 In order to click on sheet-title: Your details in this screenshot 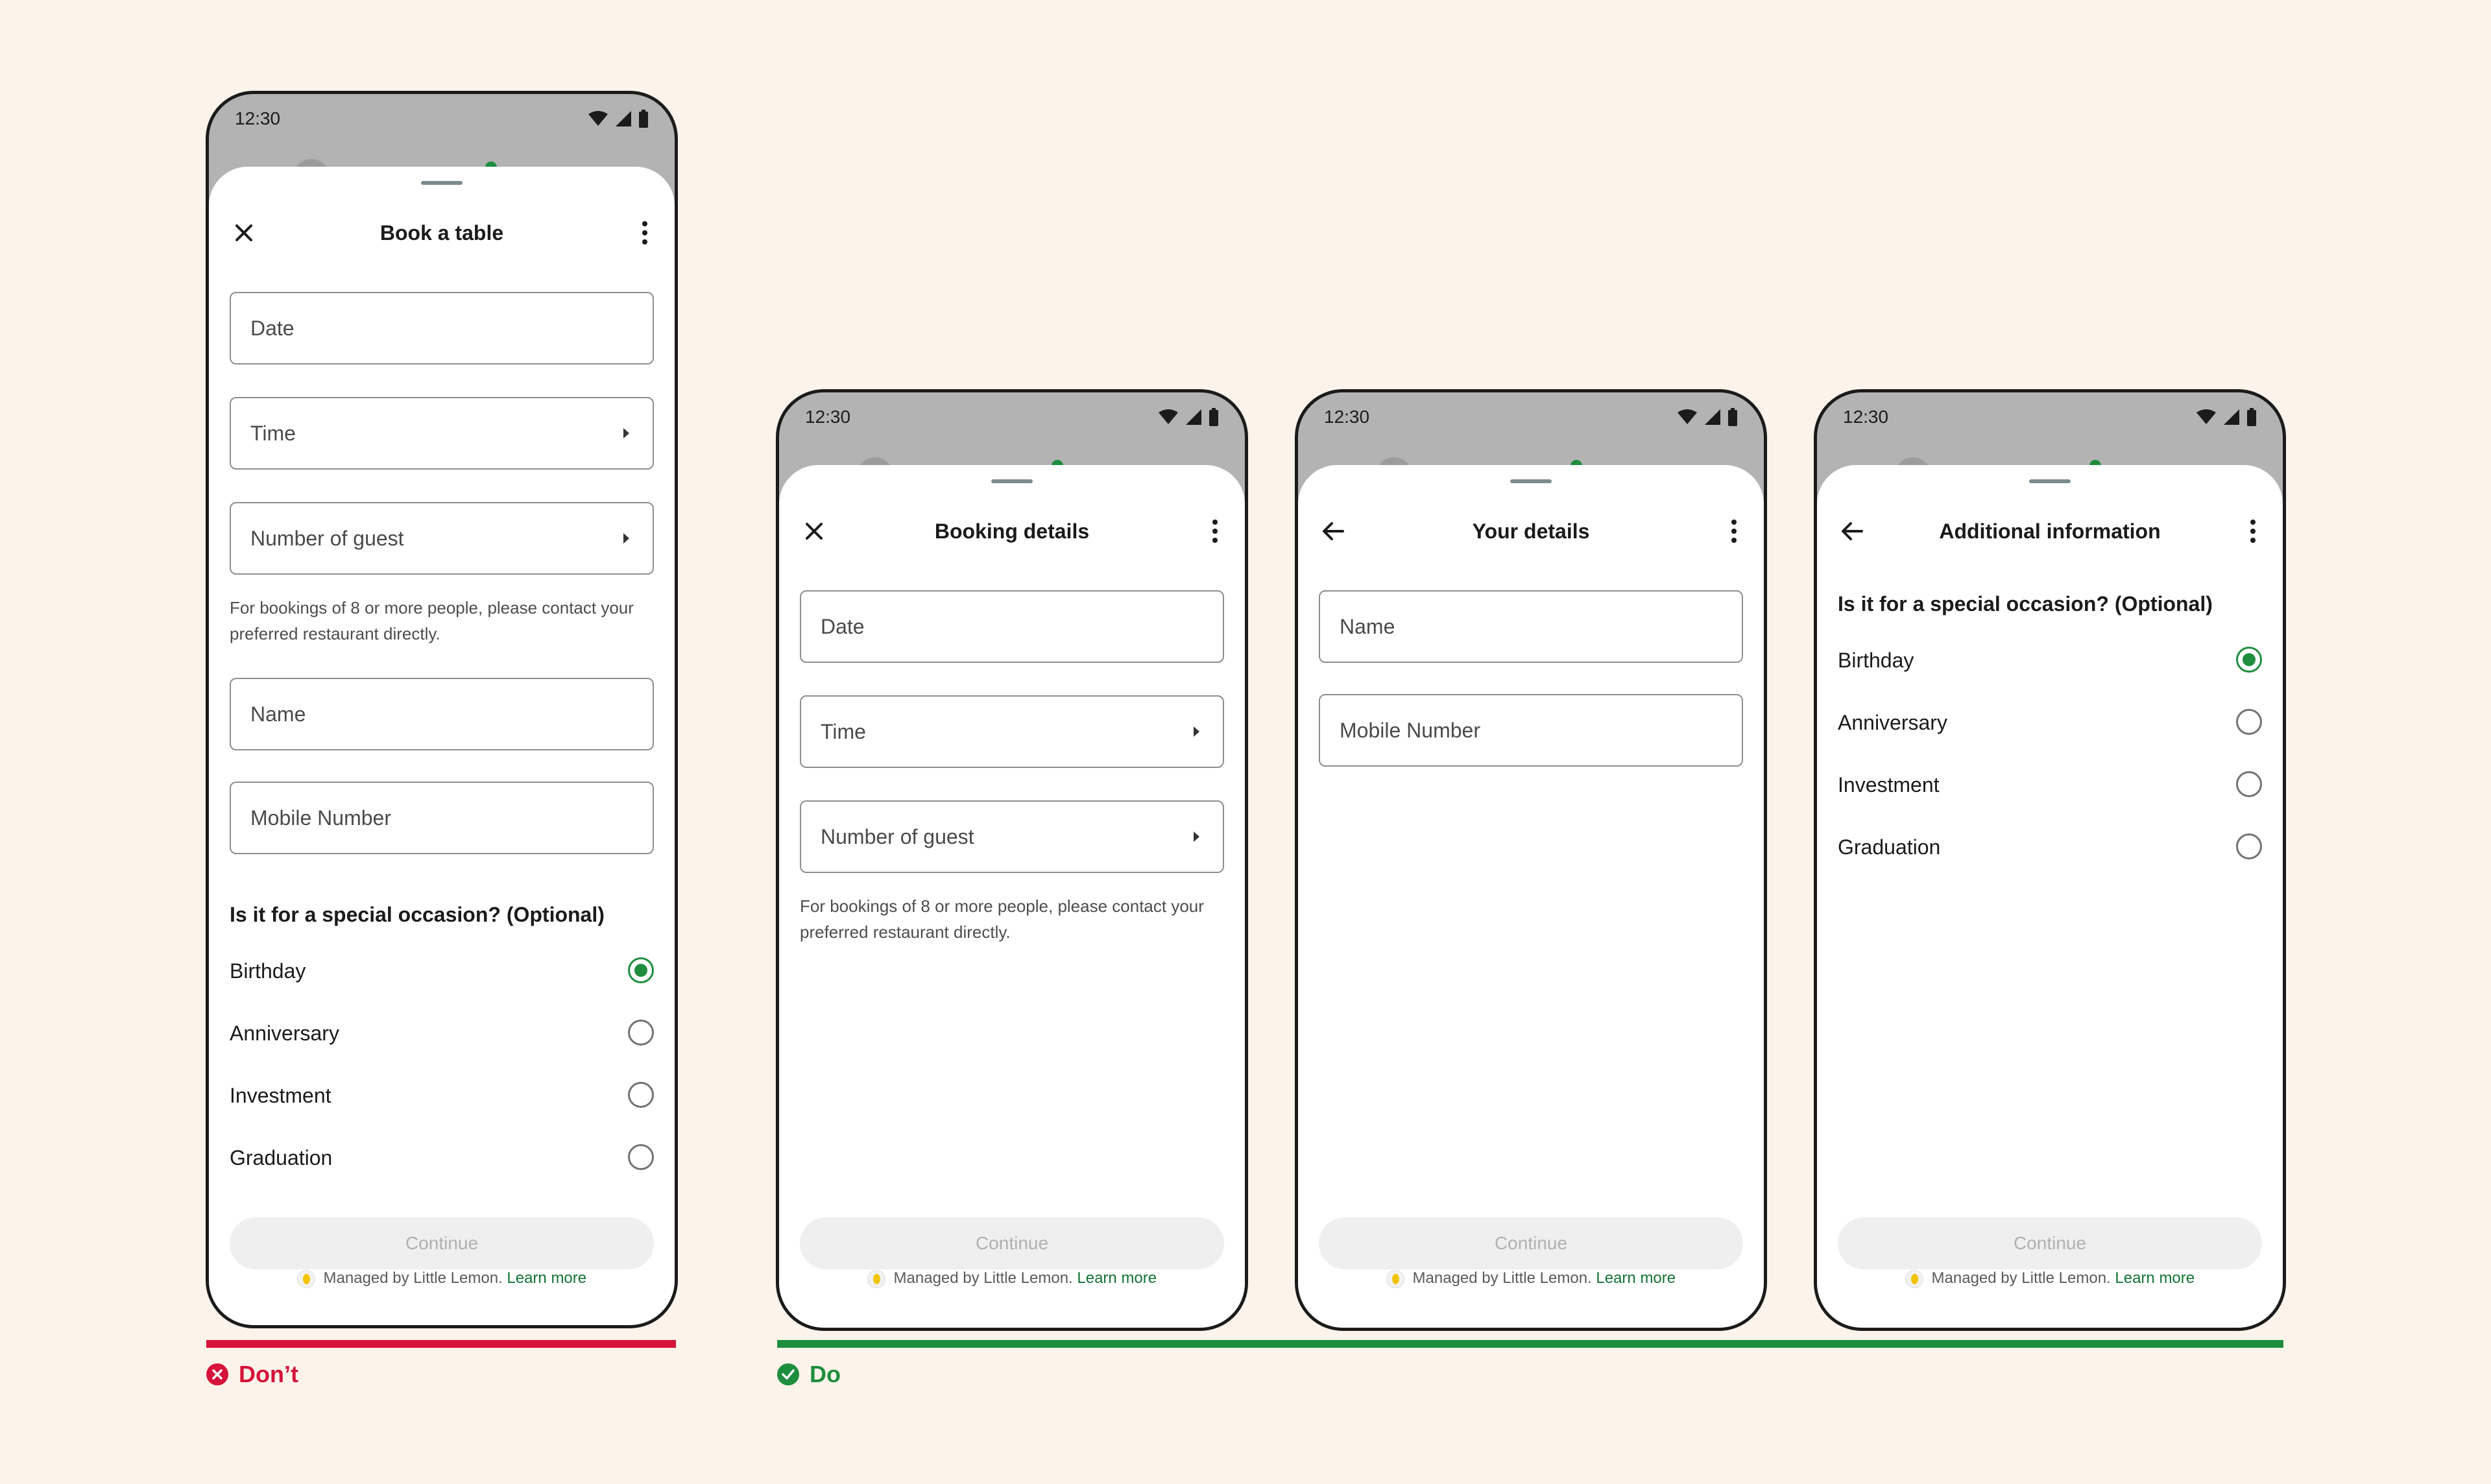, I will do `click(1531, 531)`.